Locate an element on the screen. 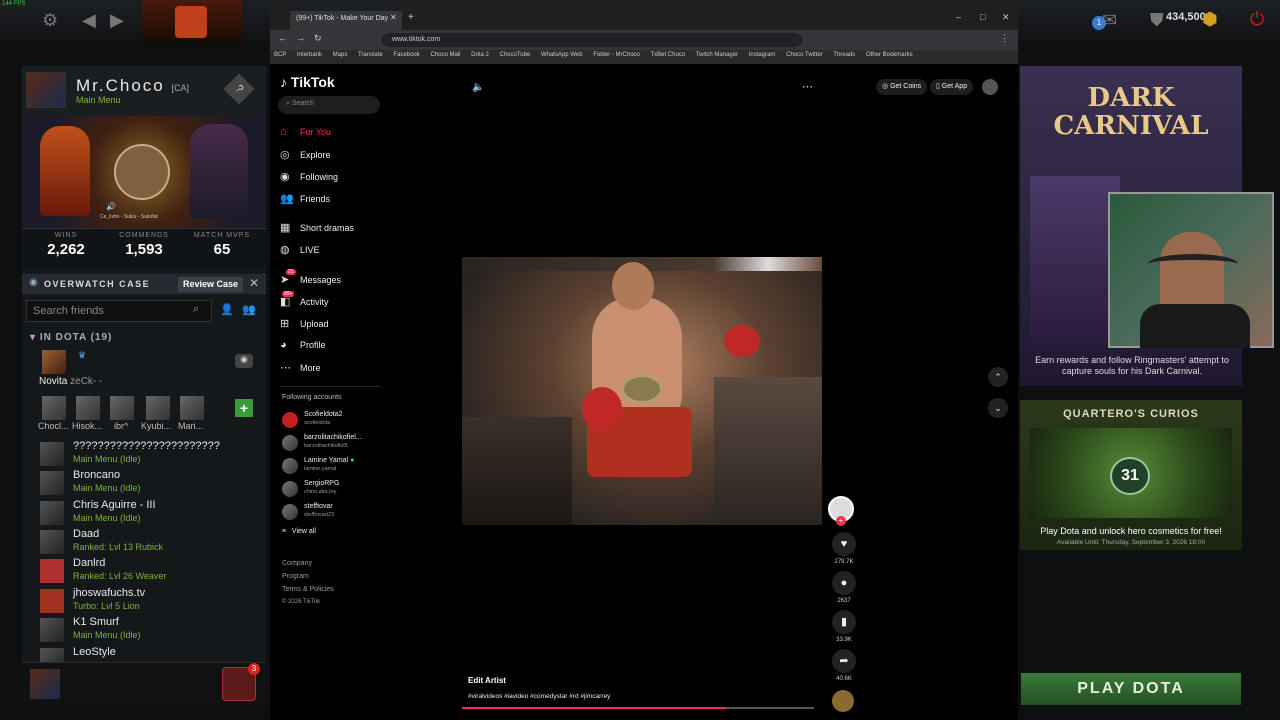 This screenshot has height=720, width=1280. search-icon: ⌕ is located at coordinates (196, 309).